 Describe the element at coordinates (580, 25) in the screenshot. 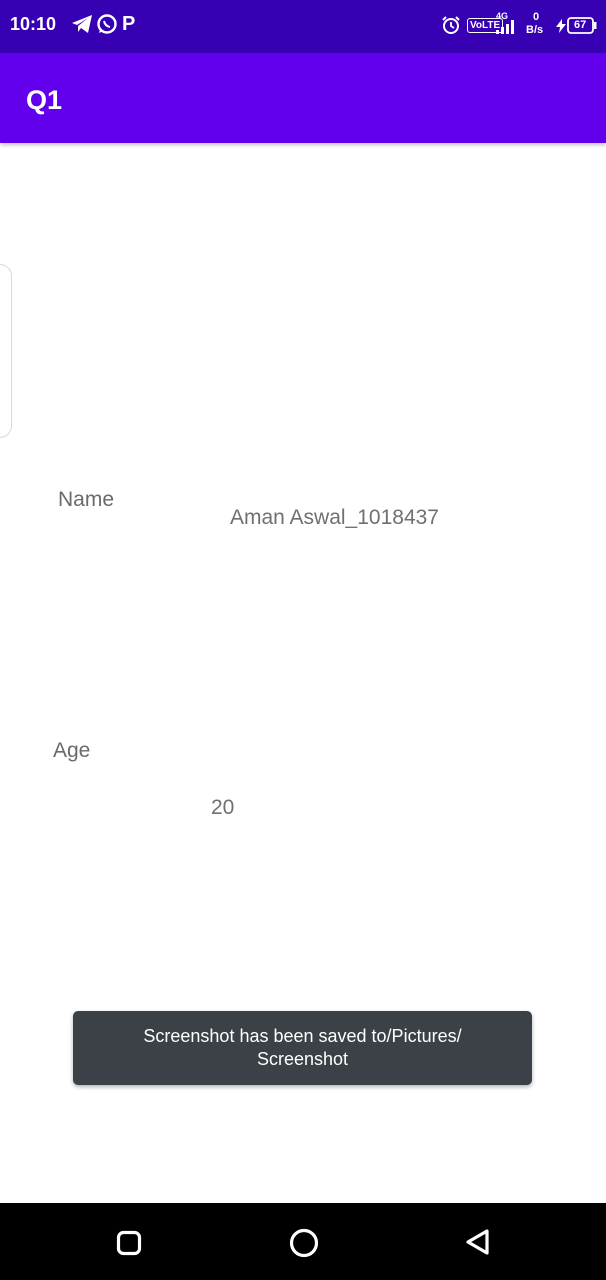

I see `battery-level: 67` at that location.